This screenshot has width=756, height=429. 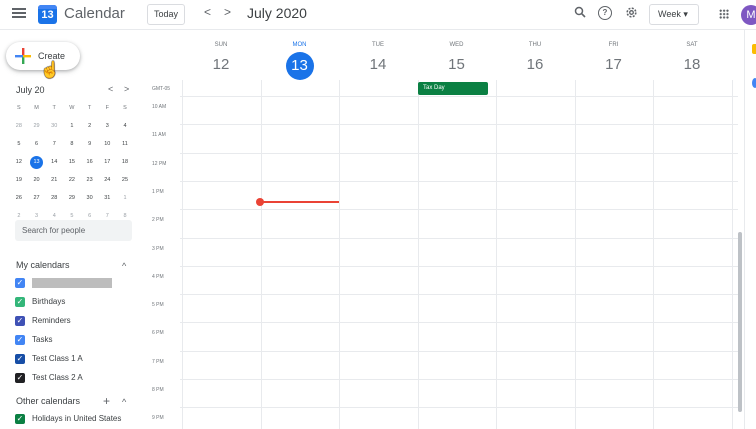 I want to click on grid-column-divider, so click(x=261, y=254).